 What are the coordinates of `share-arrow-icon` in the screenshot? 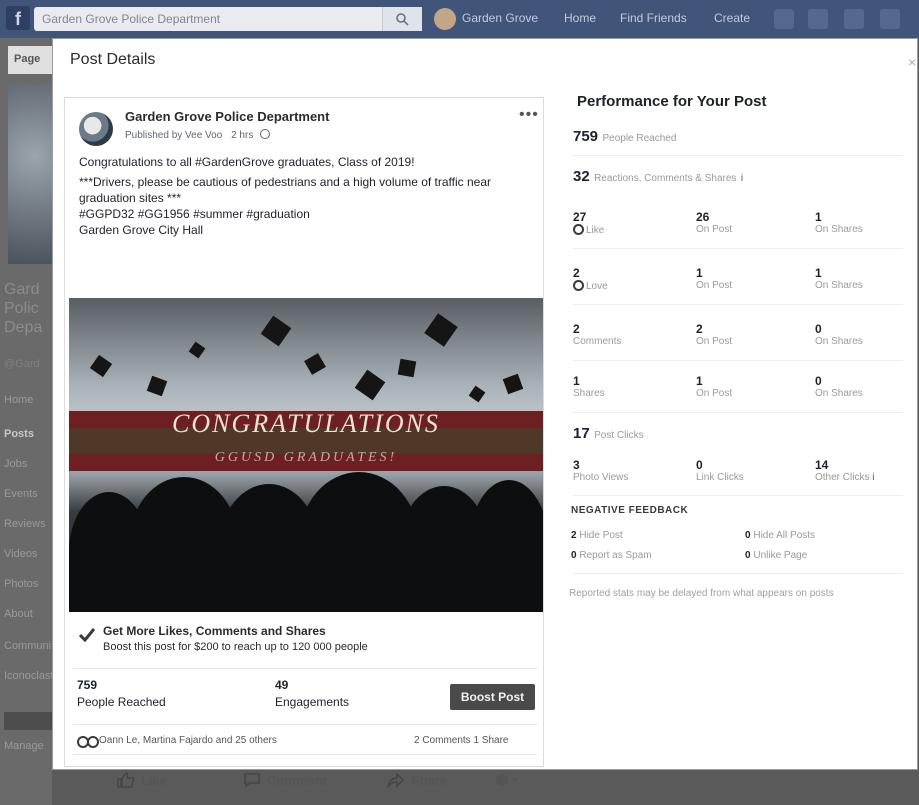 It's located at (395, 780).